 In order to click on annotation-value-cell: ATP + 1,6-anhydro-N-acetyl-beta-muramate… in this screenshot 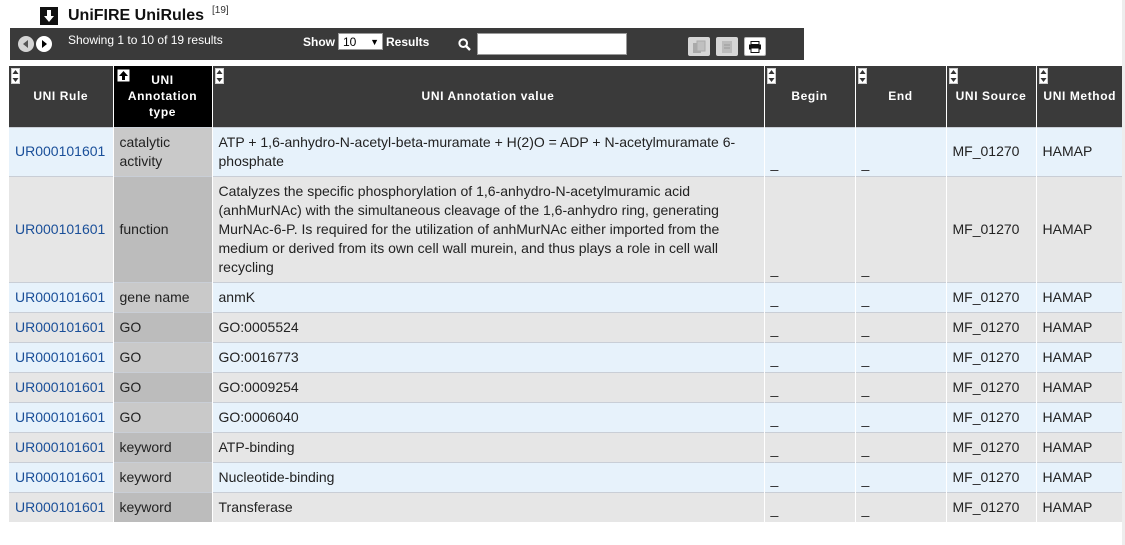, I will do `click(487, 151)`.